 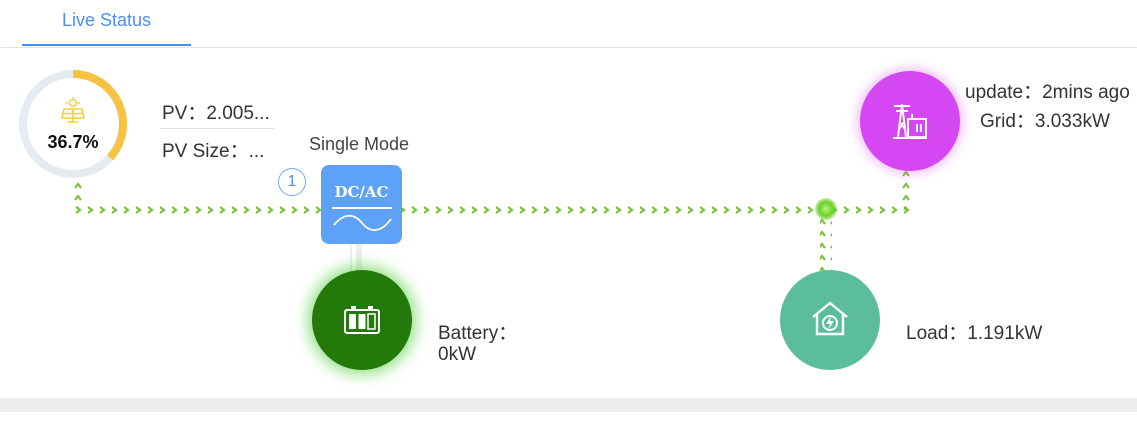 I want to click on load-flow-line, so click(x=826, y=243).